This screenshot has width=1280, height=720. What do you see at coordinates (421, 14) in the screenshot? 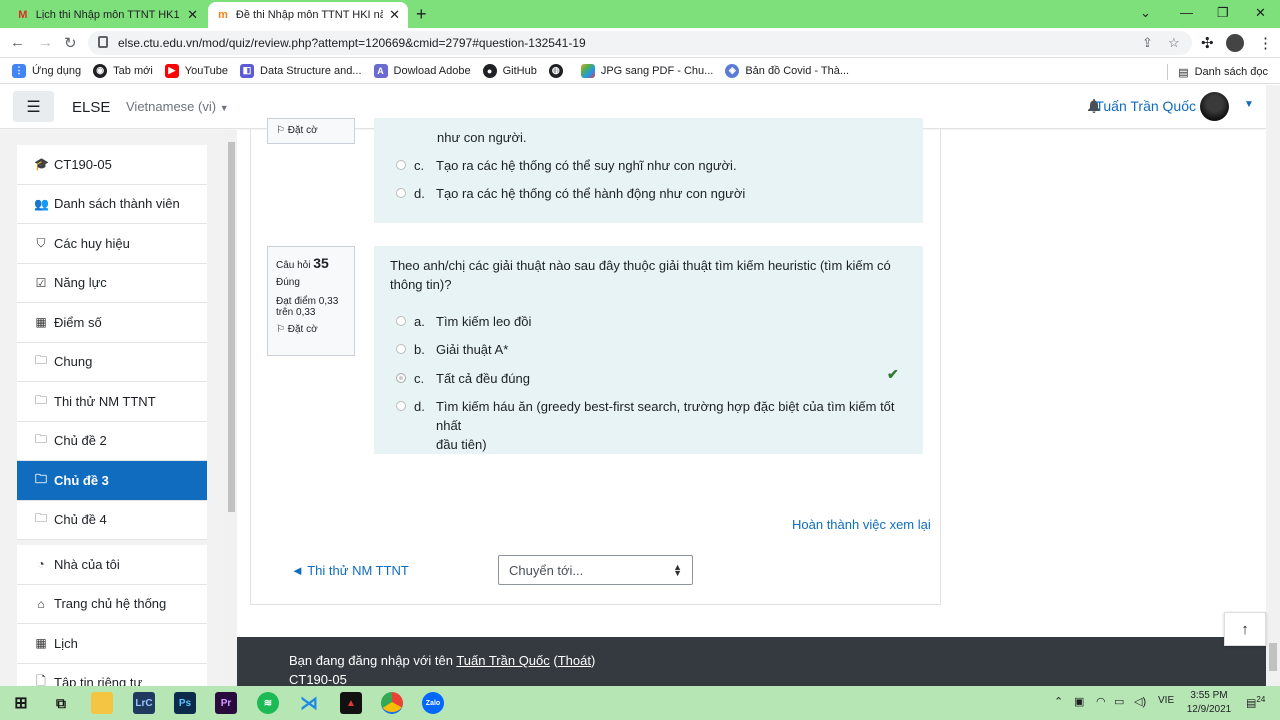
I see `new-tab-button: +` at bounding box center [421, 14].